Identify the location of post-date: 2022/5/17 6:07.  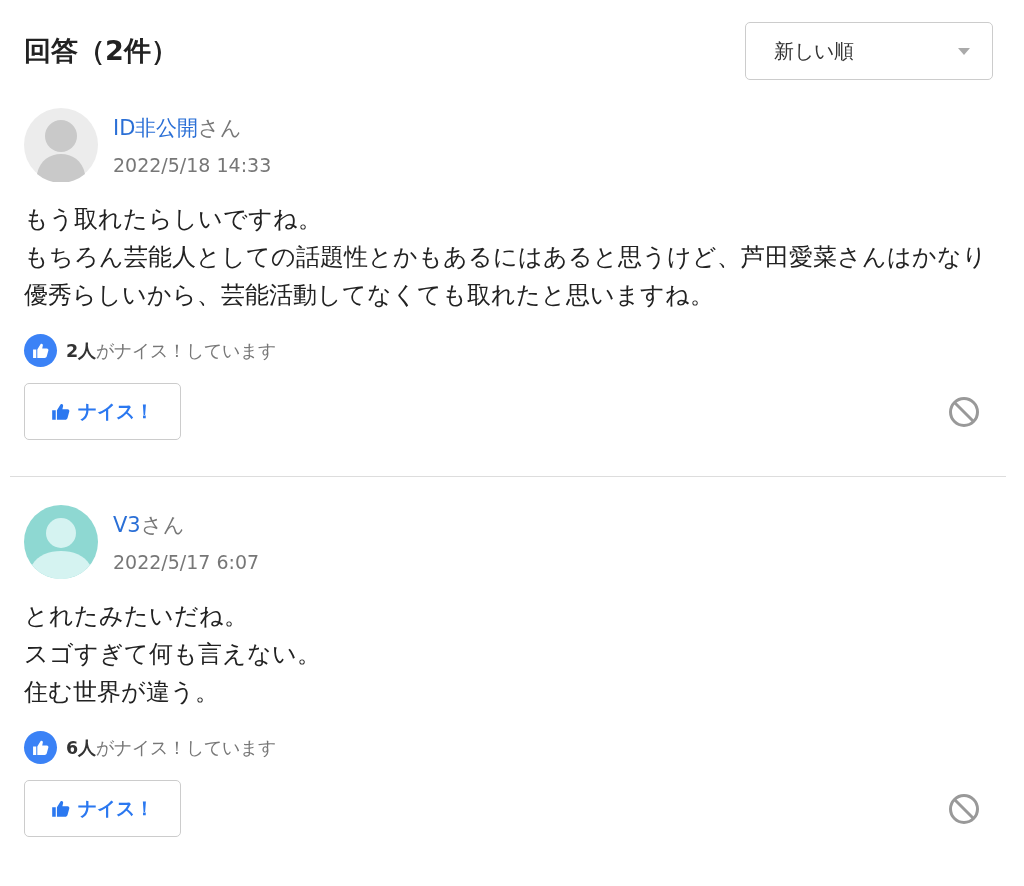
(186, 562).